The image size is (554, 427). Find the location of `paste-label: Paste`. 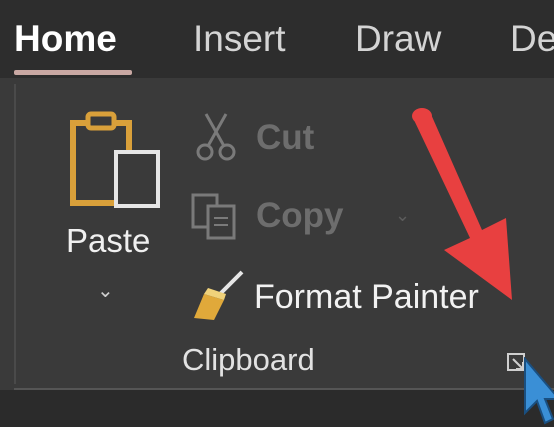

paste-label: Paste is located at coordinates (108, 240).